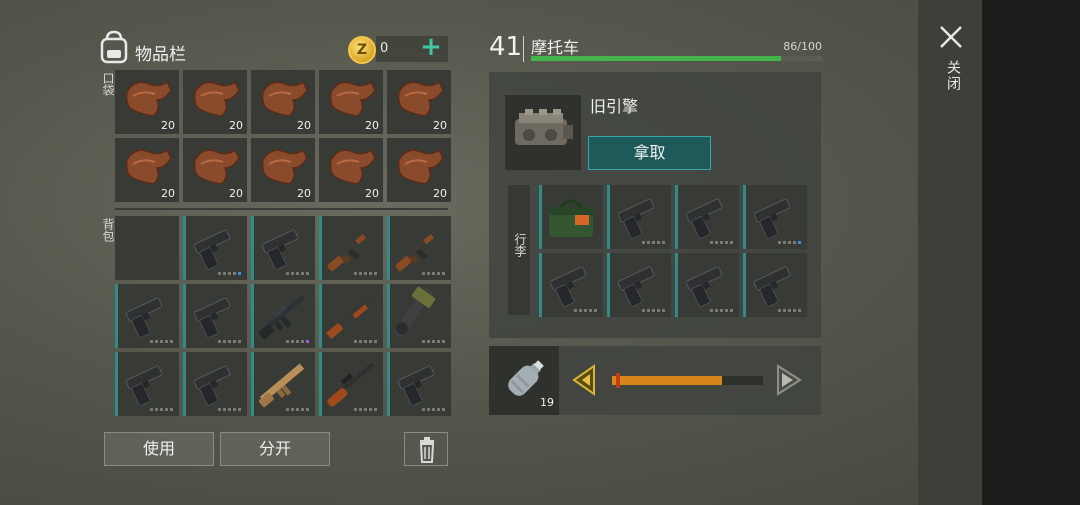 This screenshot has height=505, width=1080. I want to click on backpack-grid, so click(283, 316).